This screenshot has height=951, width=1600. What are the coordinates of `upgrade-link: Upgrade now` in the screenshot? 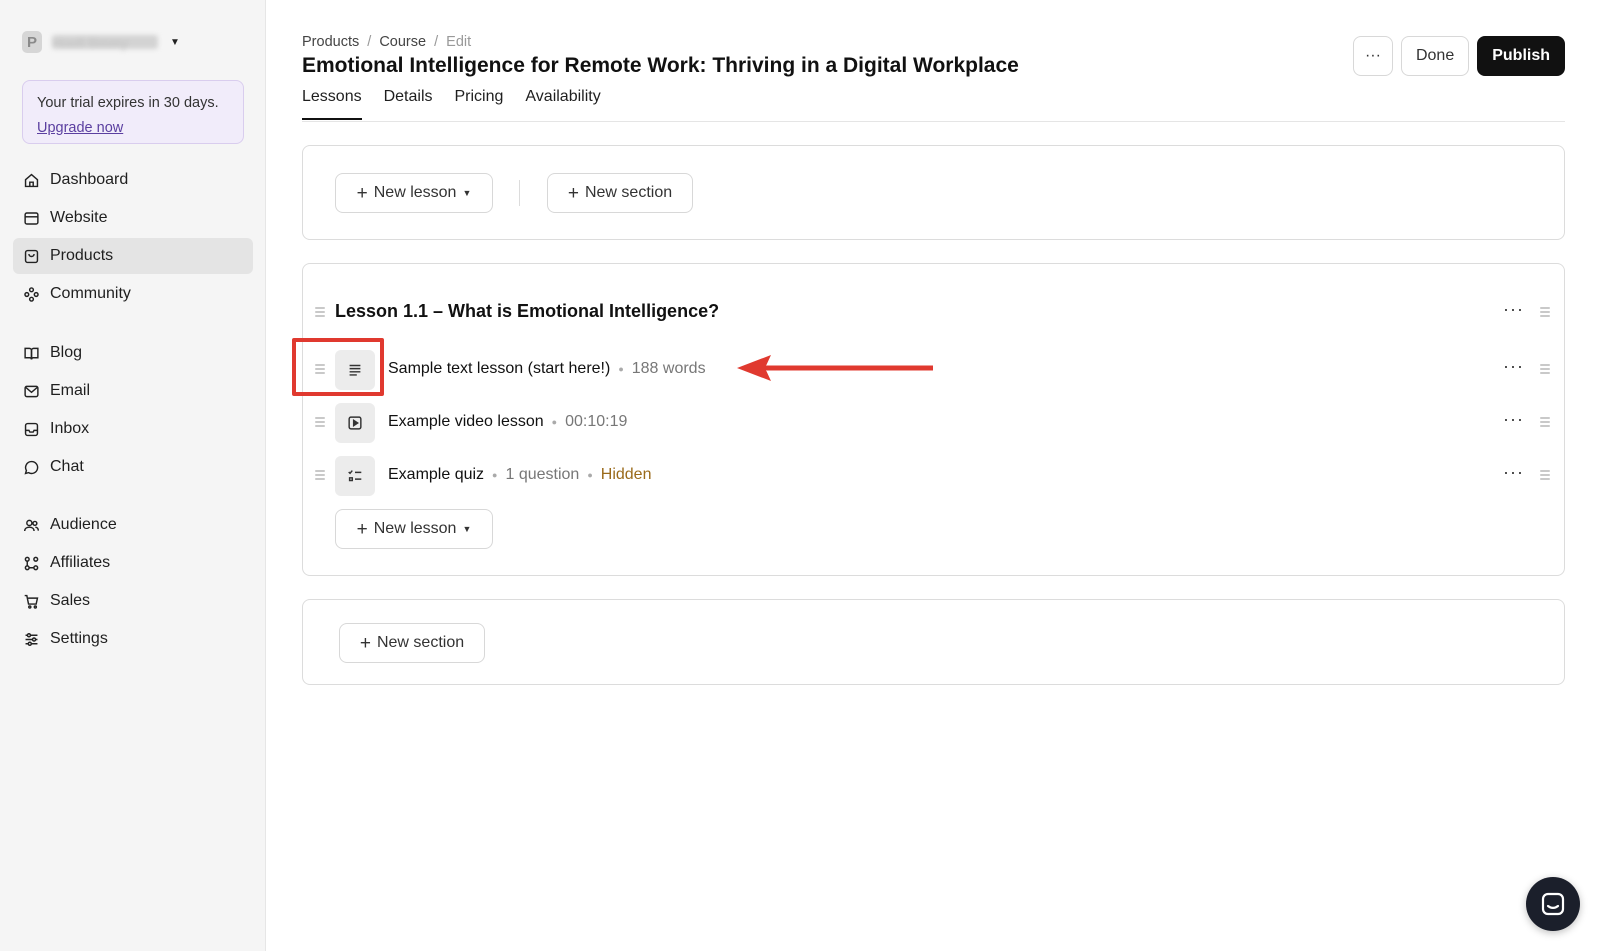 It's located at (80, 128).